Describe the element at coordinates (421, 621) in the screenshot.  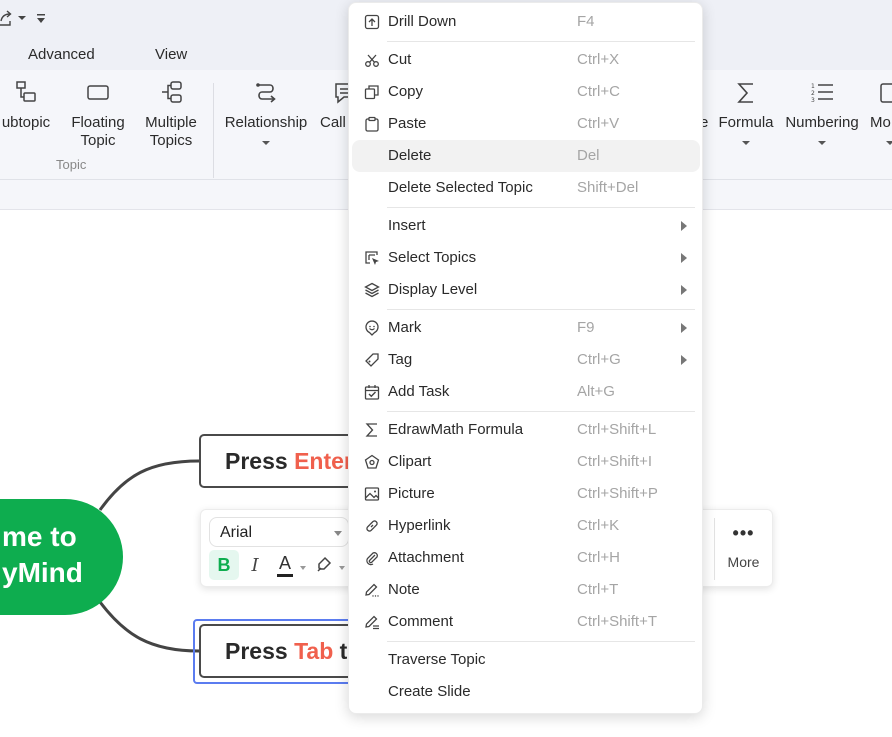
I see `menu-item-label: Comment` at that location.